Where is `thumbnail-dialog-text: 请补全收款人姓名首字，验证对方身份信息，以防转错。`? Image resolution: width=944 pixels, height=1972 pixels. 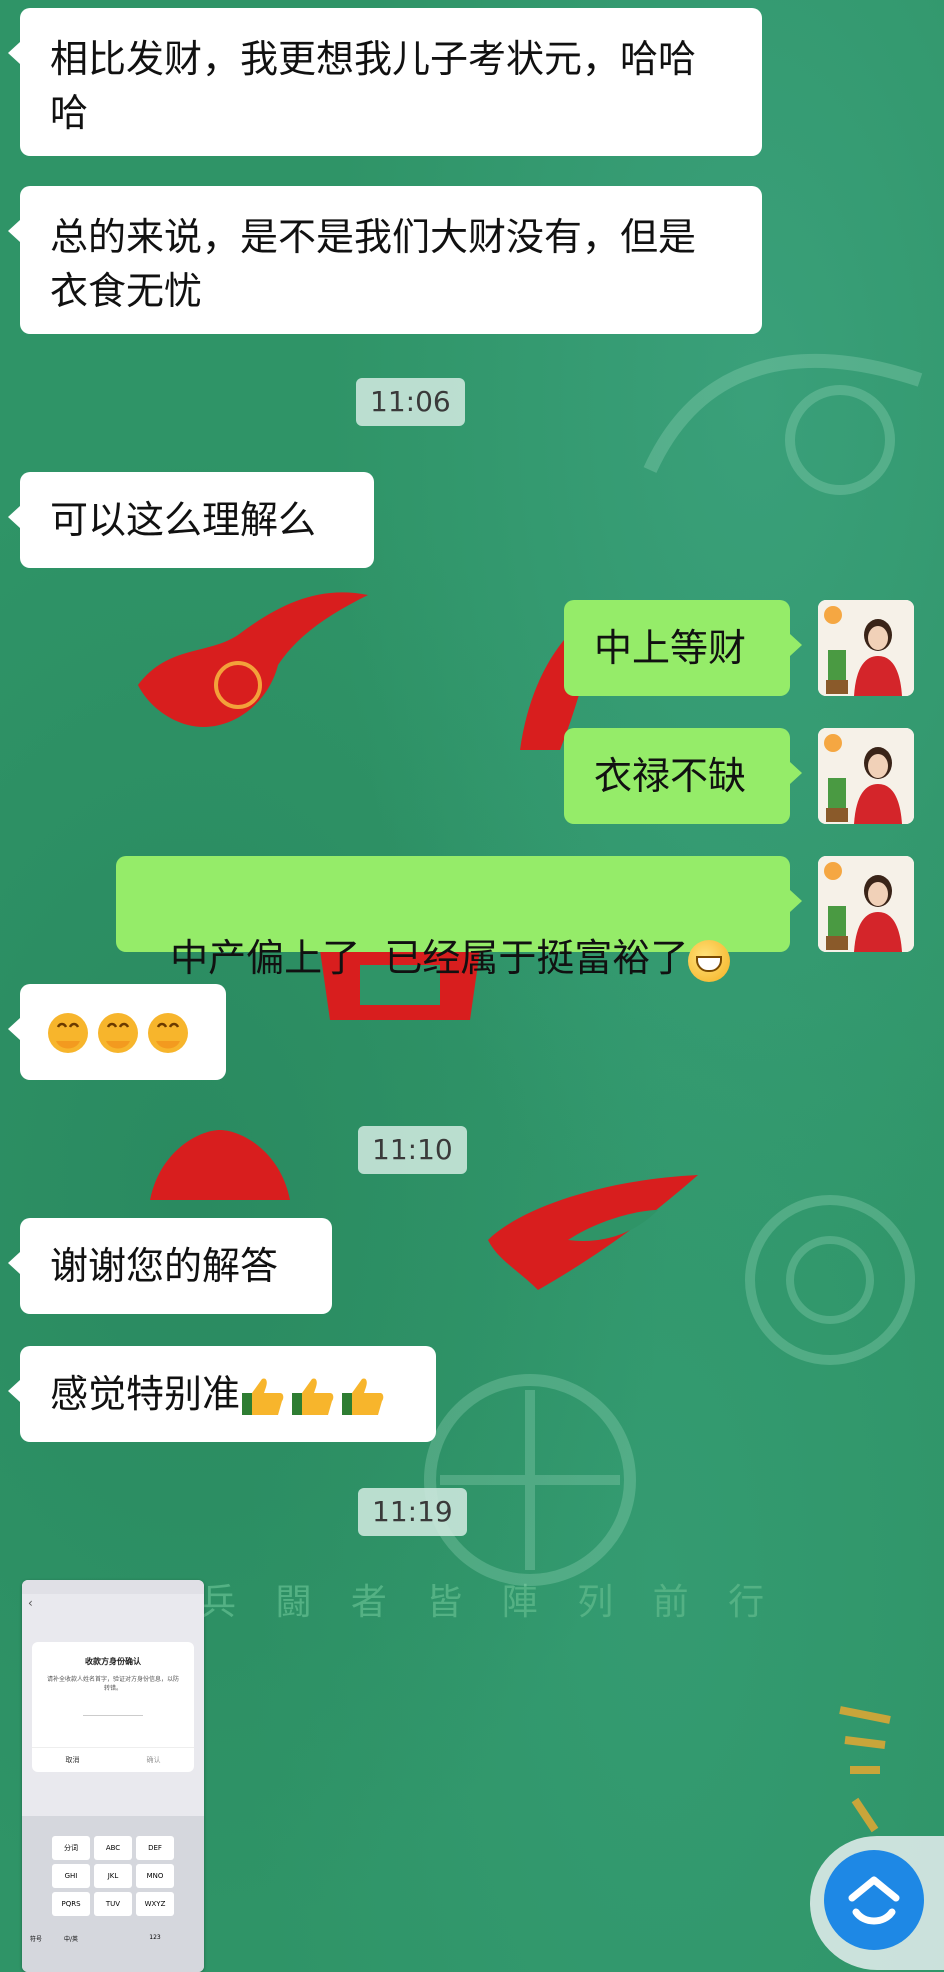
thumbnail-dialog-text: 请补全收款人姓名首字，验证对方身份信息，以防转错。 is located at coordinates (112, 1684).